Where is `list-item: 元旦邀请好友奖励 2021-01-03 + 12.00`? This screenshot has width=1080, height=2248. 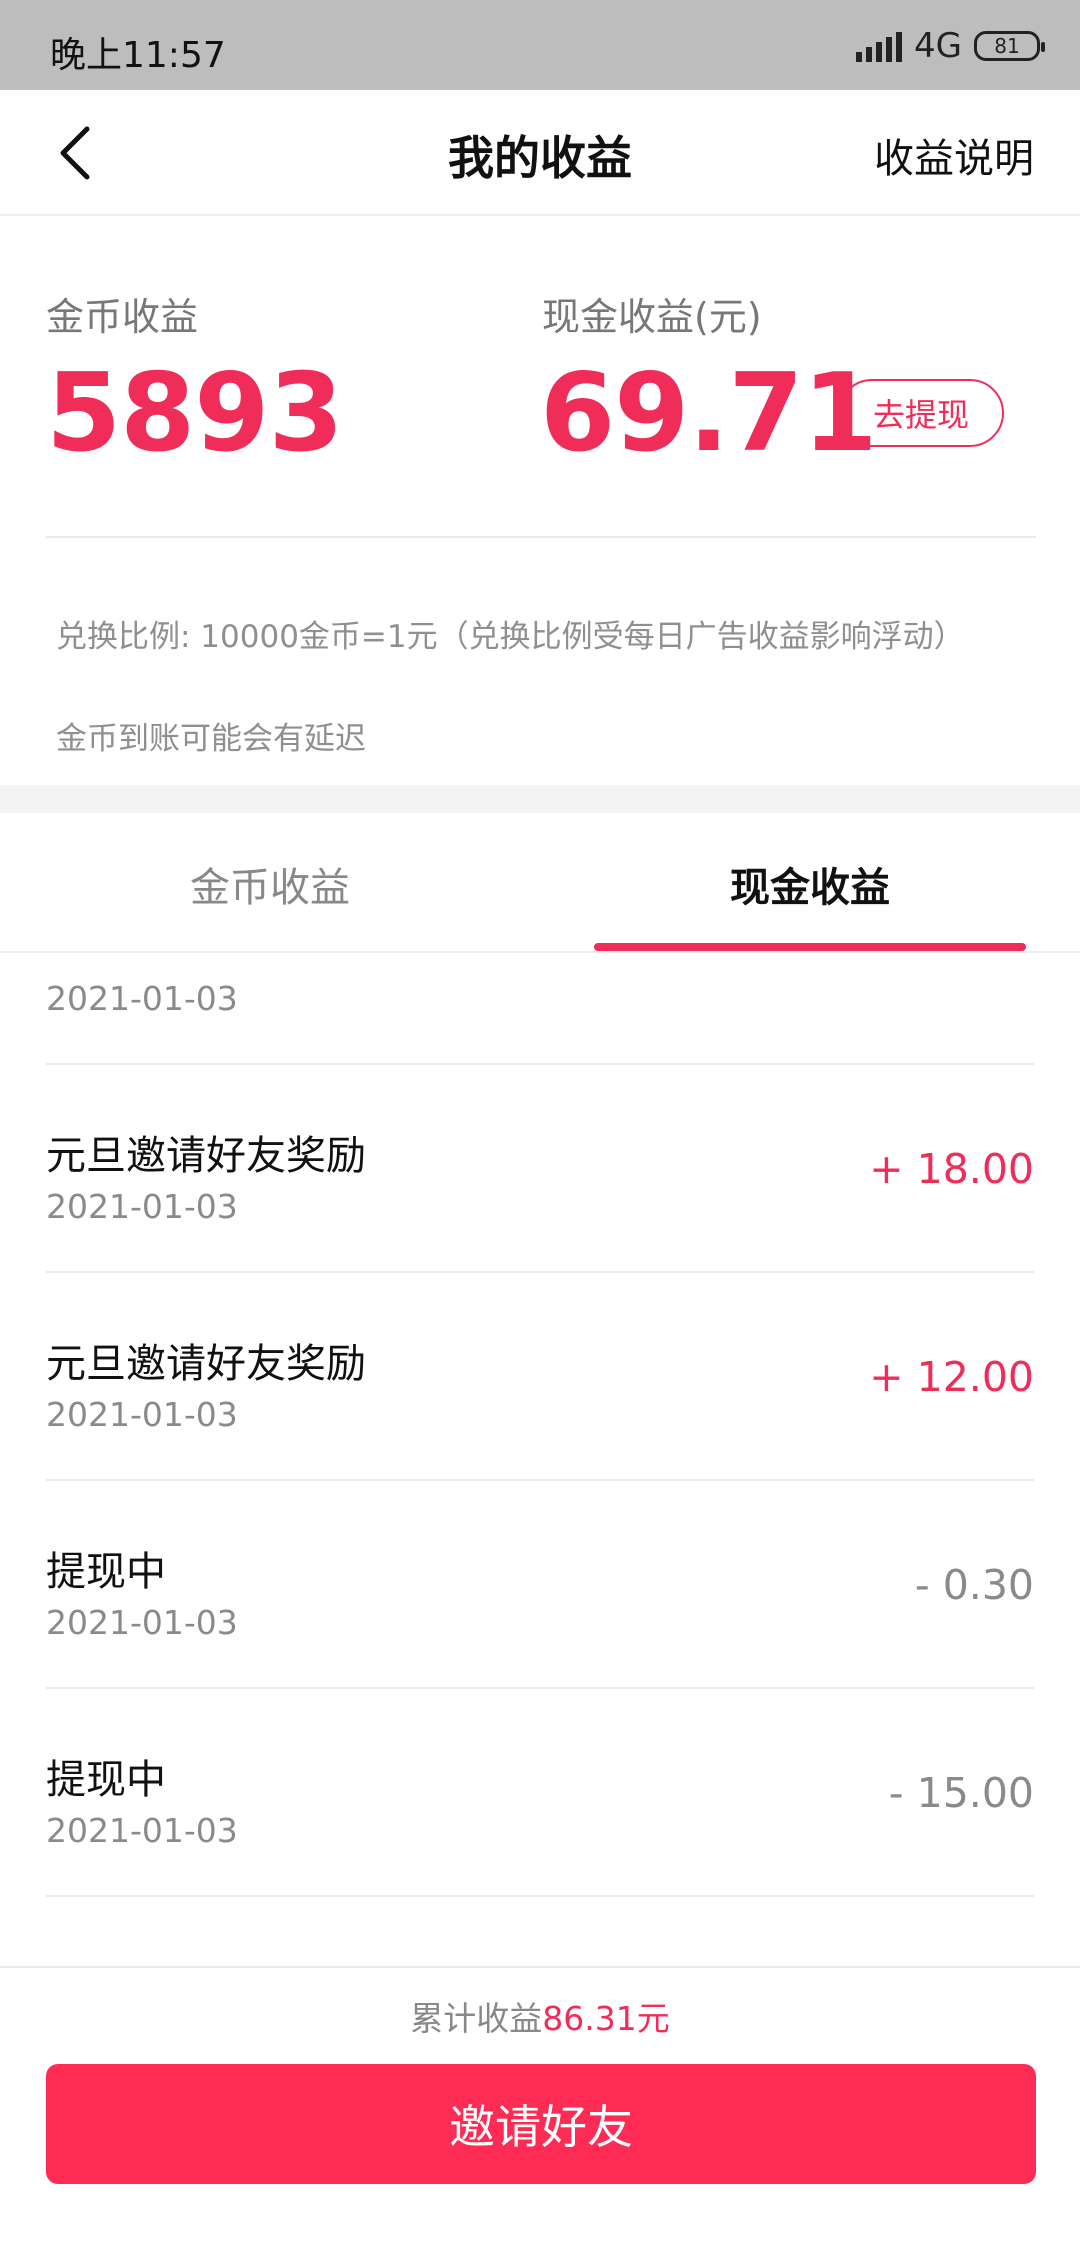 list-item: 元旦邀请好友奖励 2021-01-03 + 12.00 is located at coordinates (540, 1377).